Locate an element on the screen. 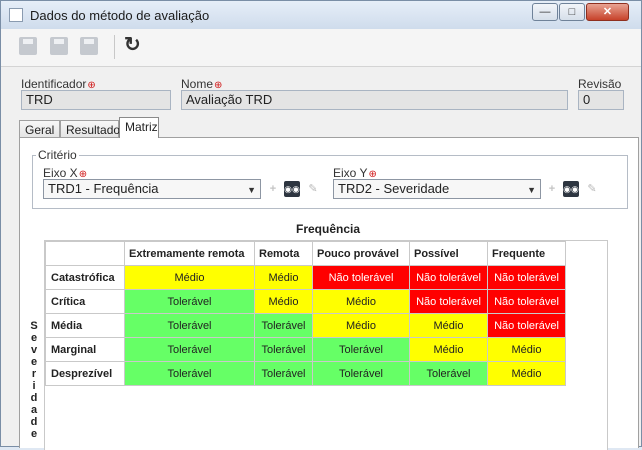 This screenshot has width=642, height=450. eixo-x-label: Eixo X⊕ is located at coordinates (65, 173).